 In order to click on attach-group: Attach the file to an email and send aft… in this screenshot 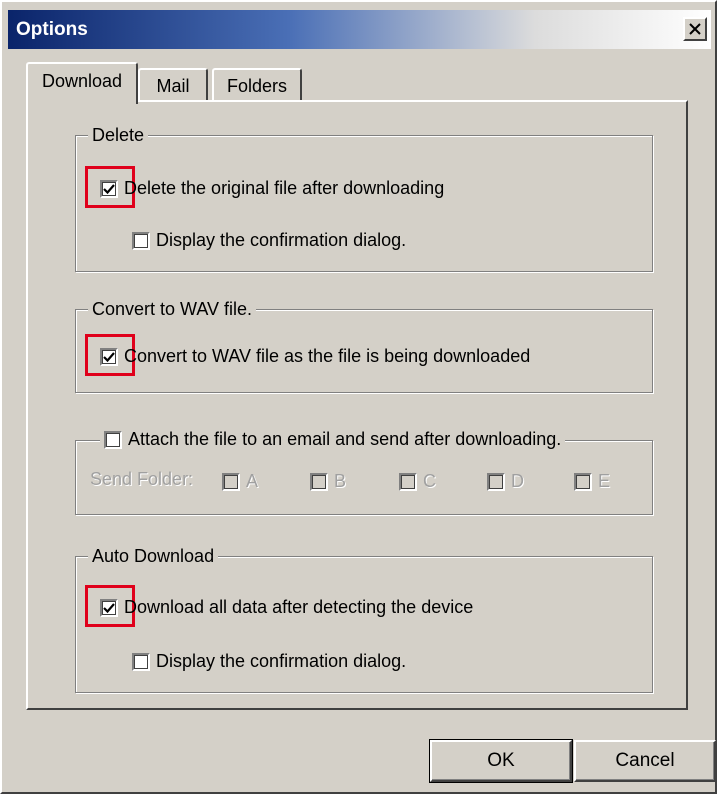, I will do `click(364, 472)`.